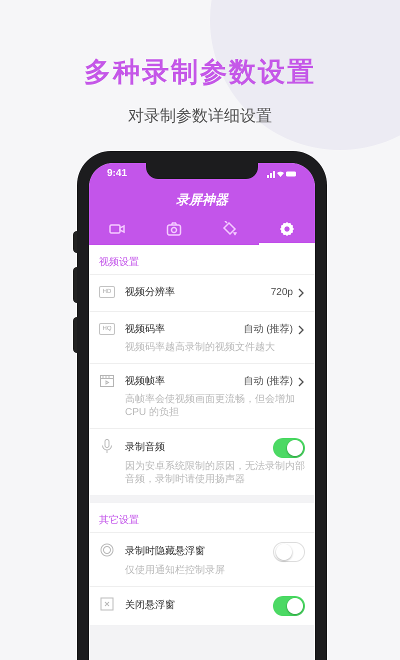  What do you see at coordinates (174, 228) in the screenshot?
I see `camera-icon` at bounding box center [174, 228].